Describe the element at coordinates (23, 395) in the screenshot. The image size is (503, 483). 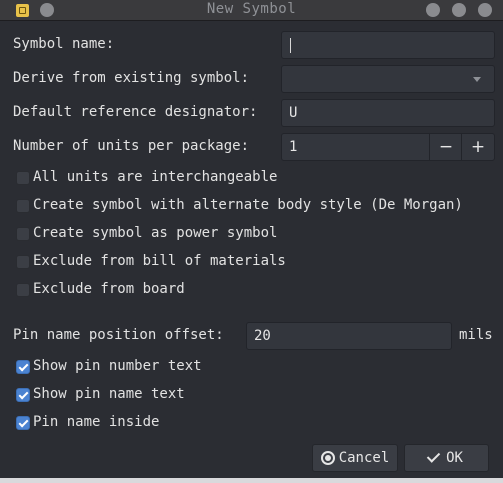
I see `show-pin-name-checkbox` at that location.